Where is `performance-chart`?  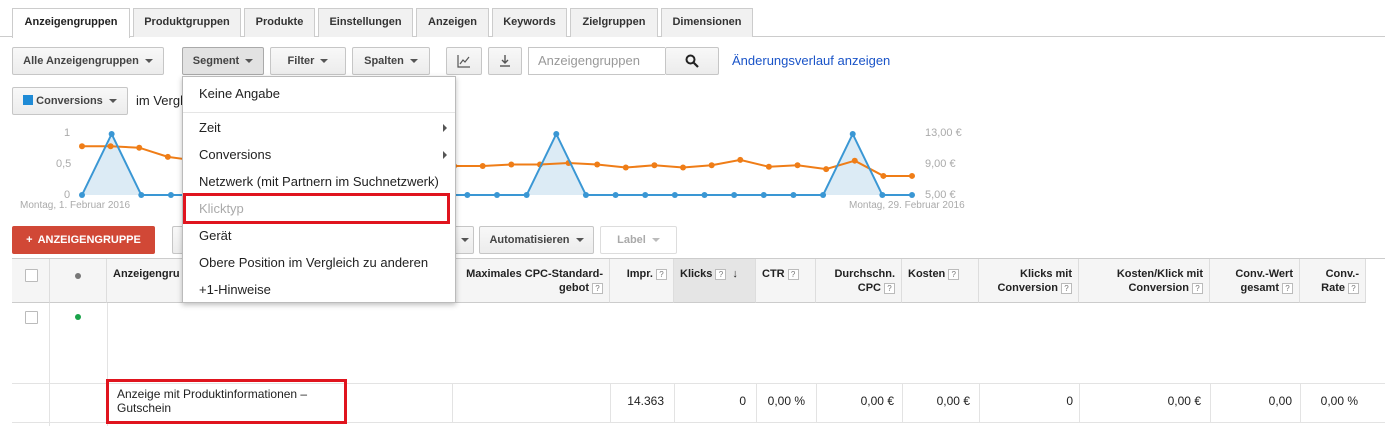
performance-chart is located at coordinates (497, 164).